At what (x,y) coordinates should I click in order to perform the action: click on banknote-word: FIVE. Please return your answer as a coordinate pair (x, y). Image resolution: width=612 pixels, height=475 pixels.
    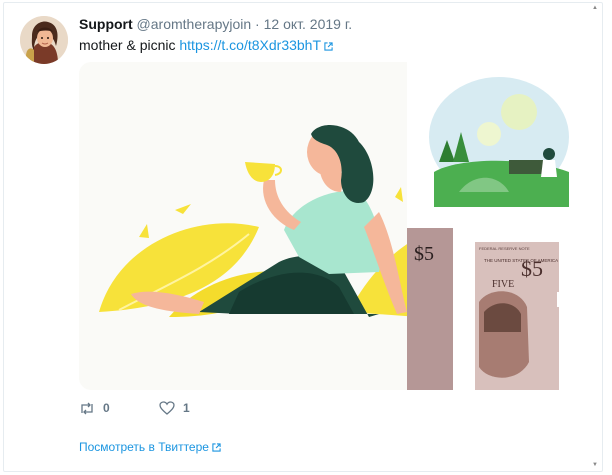
    Looking at the image, I should click on (503, 284).